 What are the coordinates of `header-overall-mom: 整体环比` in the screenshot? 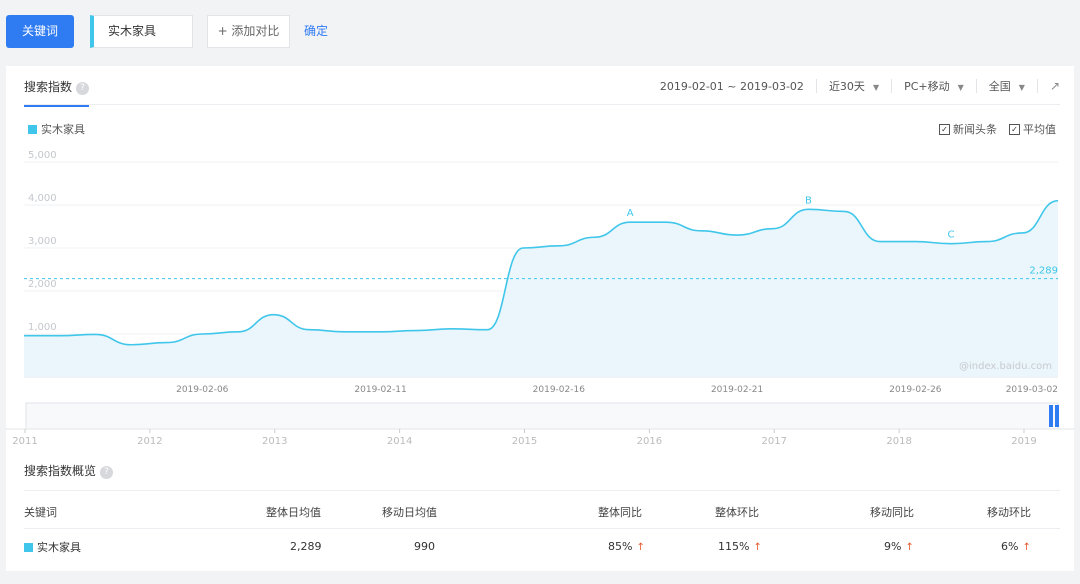 It's located at (737, 512).